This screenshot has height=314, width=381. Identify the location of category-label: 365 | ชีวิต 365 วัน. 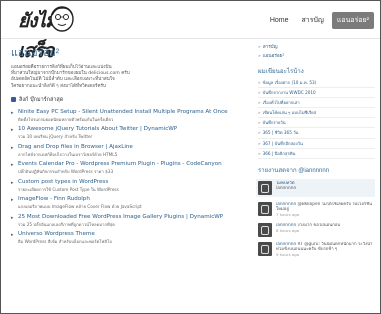
(280, 133).